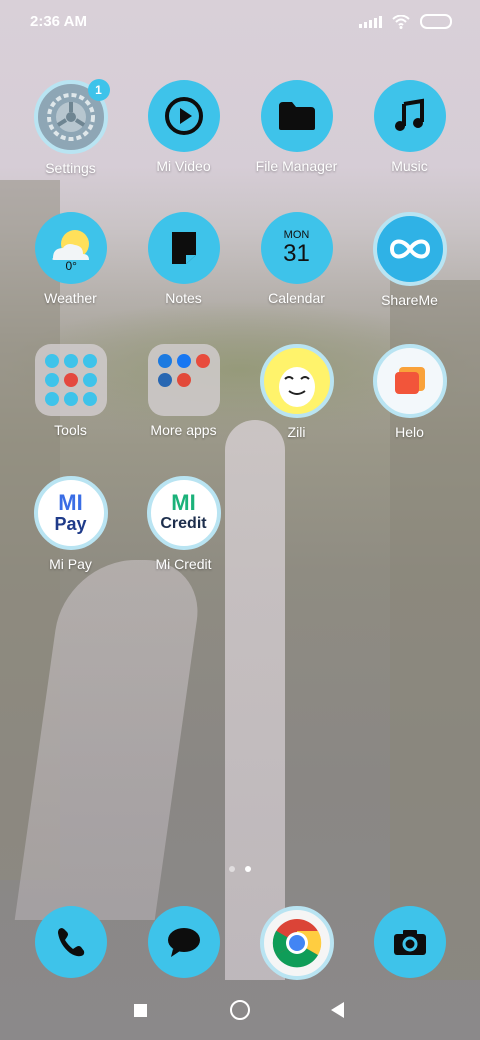  Describe the element at coordinates (401, 21) in the screenshot. I see `wifi-icon` at that location.